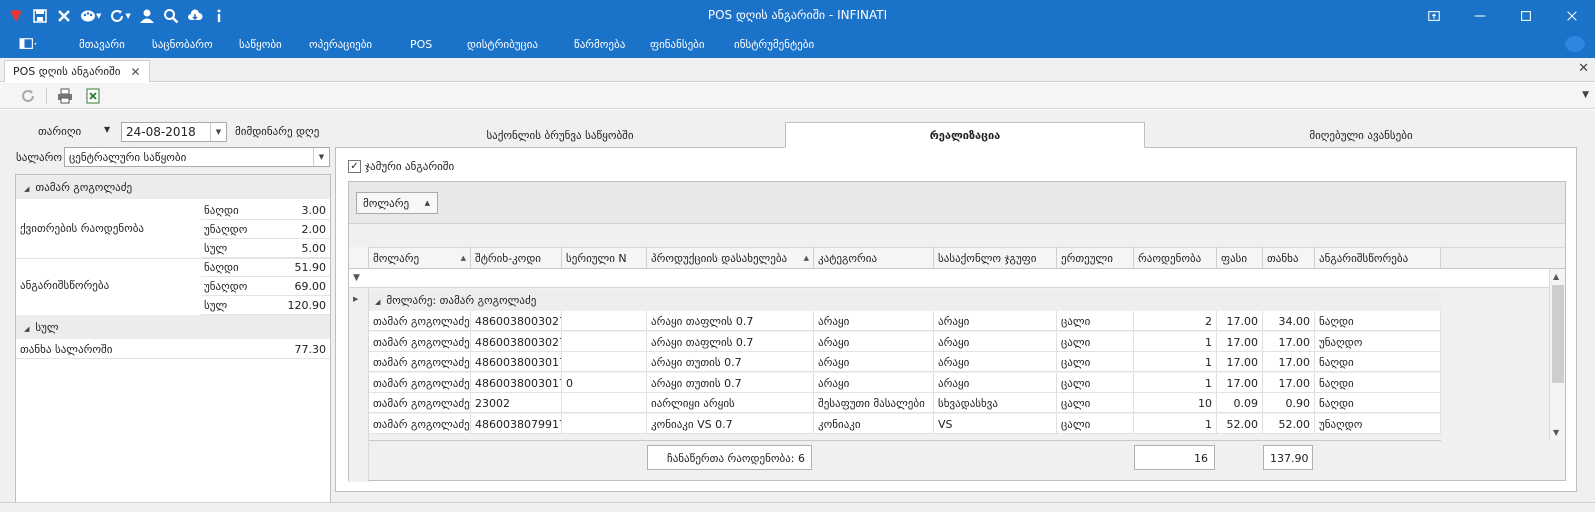  Describe the element at coordinates (260, 44) in the screenshot. I see `menu-item-warehouse: საწყობი` at that location.